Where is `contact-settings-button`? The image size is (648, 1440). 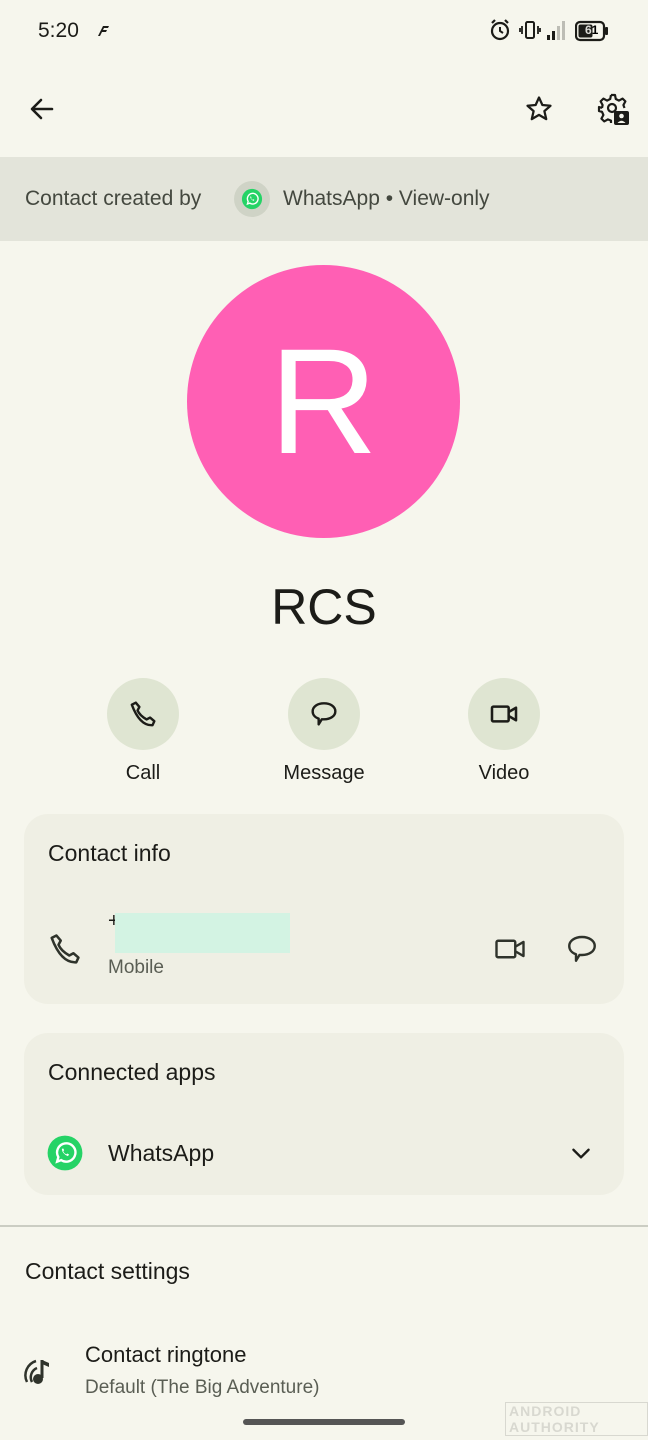 contact-settings-button is located at coordinates (613, 109).